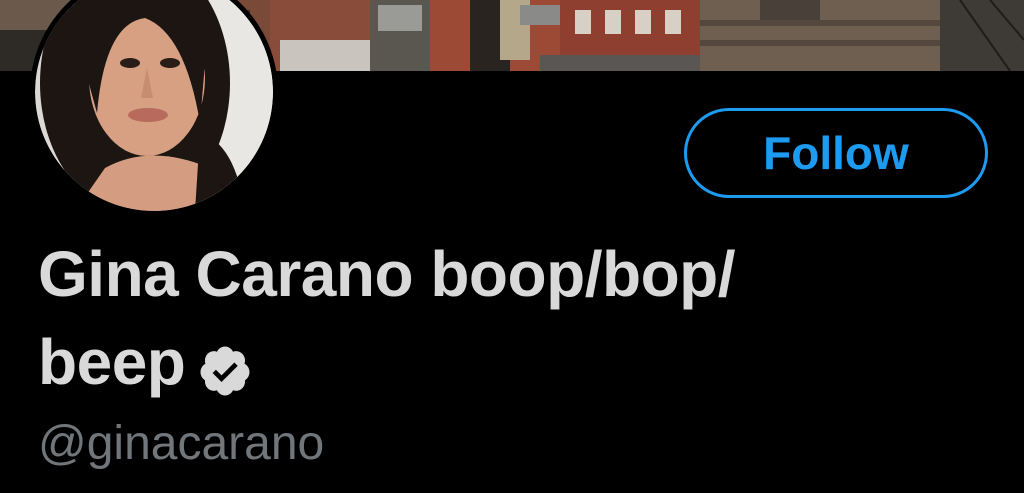 The height and width of the screenshot is (493, 1024). I want to click on user-handle: @ginacarano, so click(181, 443).